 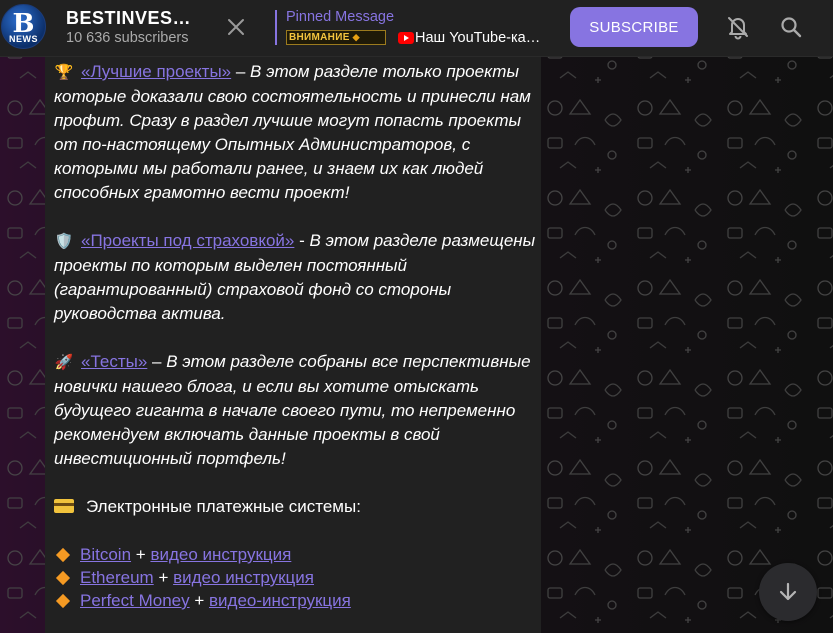 I want to click on insured-projects-link: «Проекты под страховкой», so click(x=187, y=240).